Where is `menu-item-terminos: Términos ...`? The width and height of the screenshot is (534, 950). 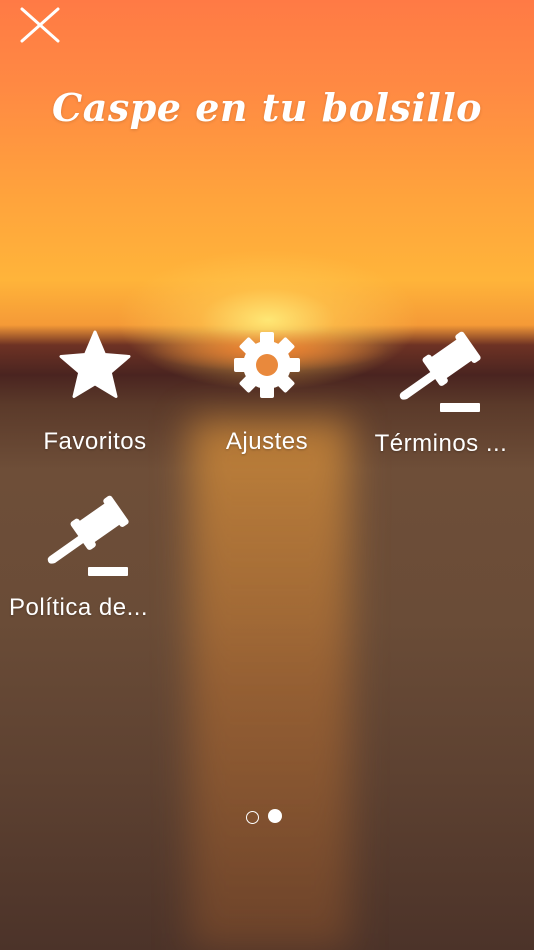
menu-item-terminos: Términos ... is located at coordinates (441, 405).